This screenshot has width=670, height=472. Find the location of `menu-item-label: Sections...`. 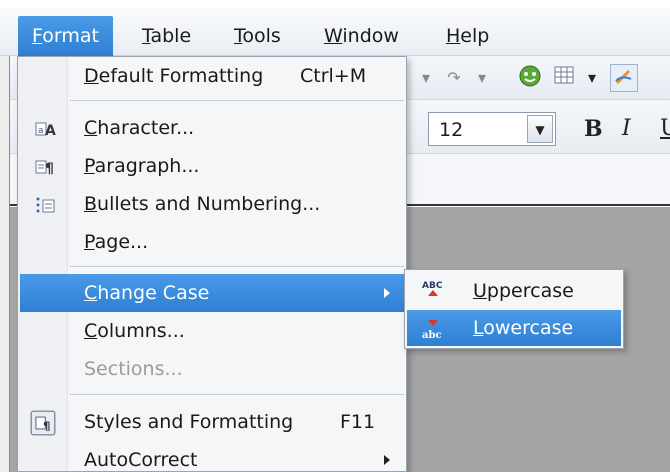

menu-item-label: Sections... is located at coordinates (133, 369).